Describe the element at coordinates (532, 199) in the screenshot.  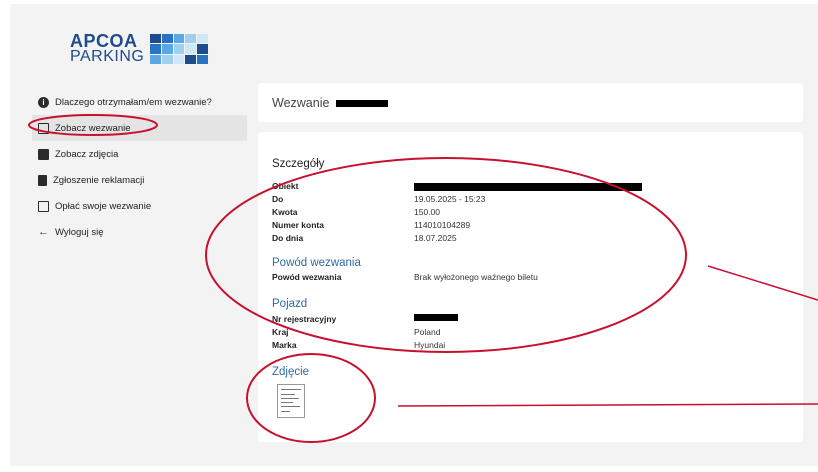
I see `detail-row-to: Do 19.05.2025 - 15:23` at that location.